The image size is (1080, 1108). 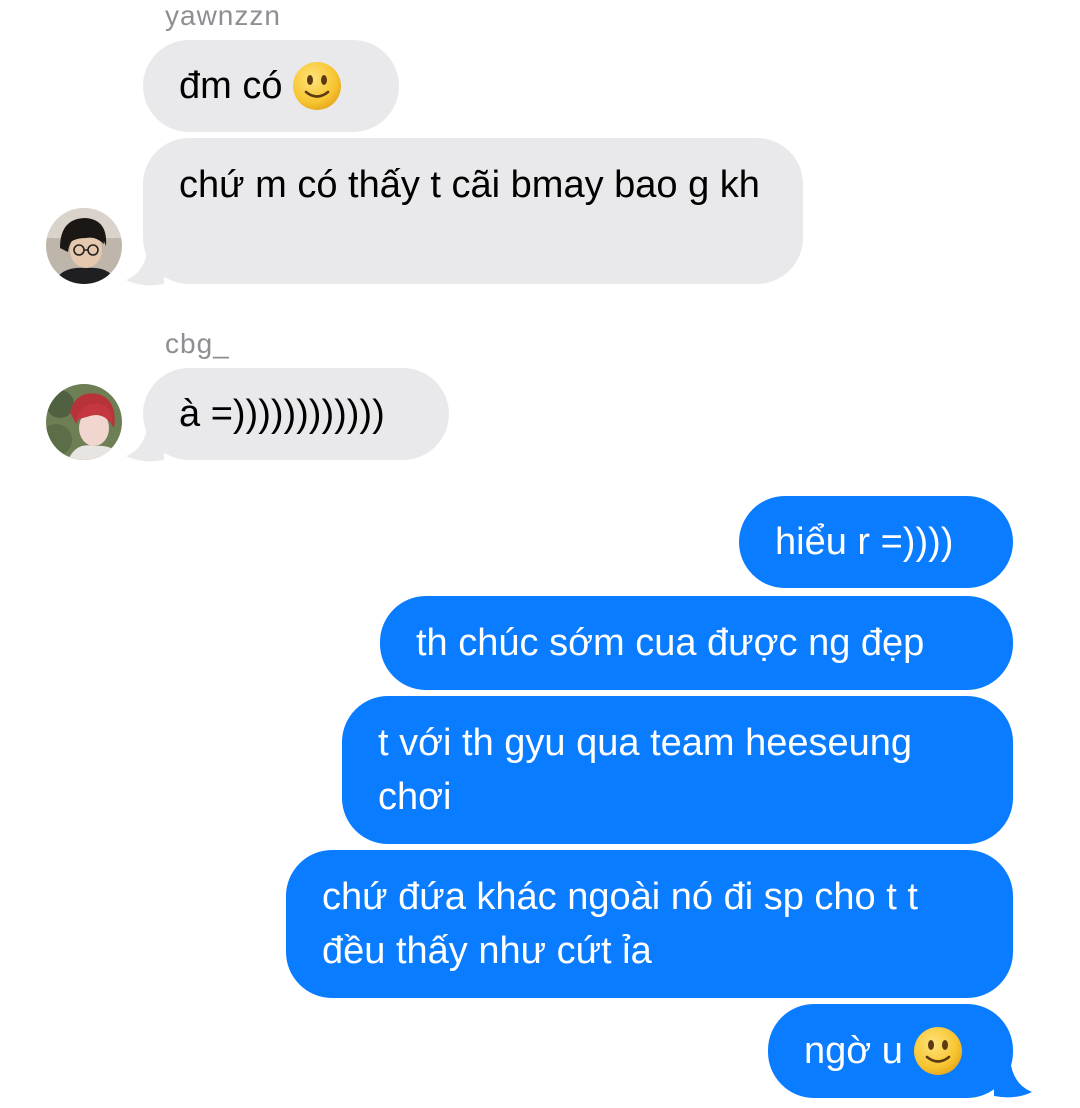 What do you see at coordinates (282, 414) in the screenshot?
I see `message-text: à =))))))))))))` at bounding box center [282, 414].